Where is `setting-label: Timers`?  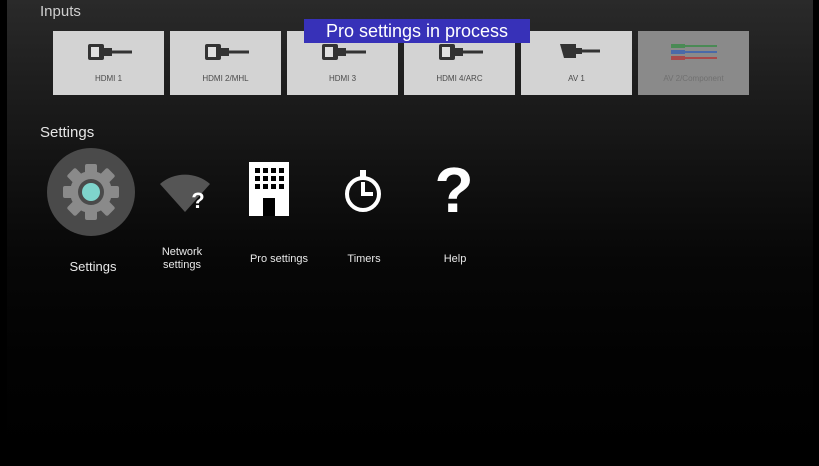
setting-label: Timers is located at coordinates (364, 259).